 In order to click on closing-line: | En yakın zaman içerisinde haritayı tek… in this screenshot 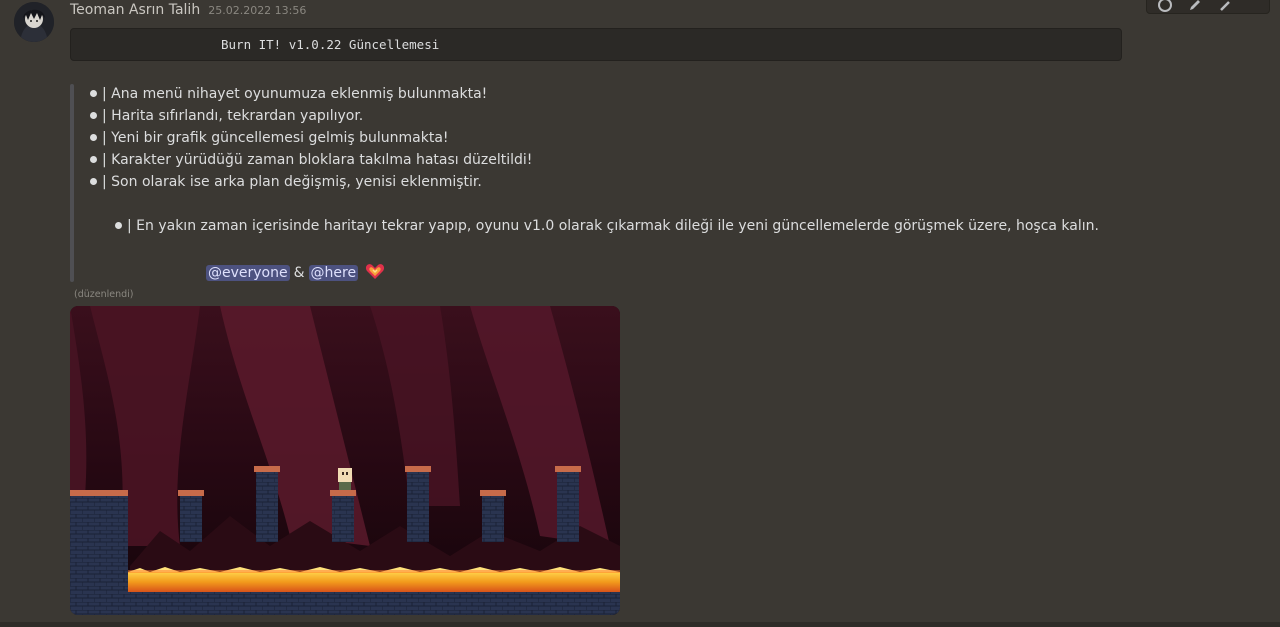, I will do `click(607, 226)`.